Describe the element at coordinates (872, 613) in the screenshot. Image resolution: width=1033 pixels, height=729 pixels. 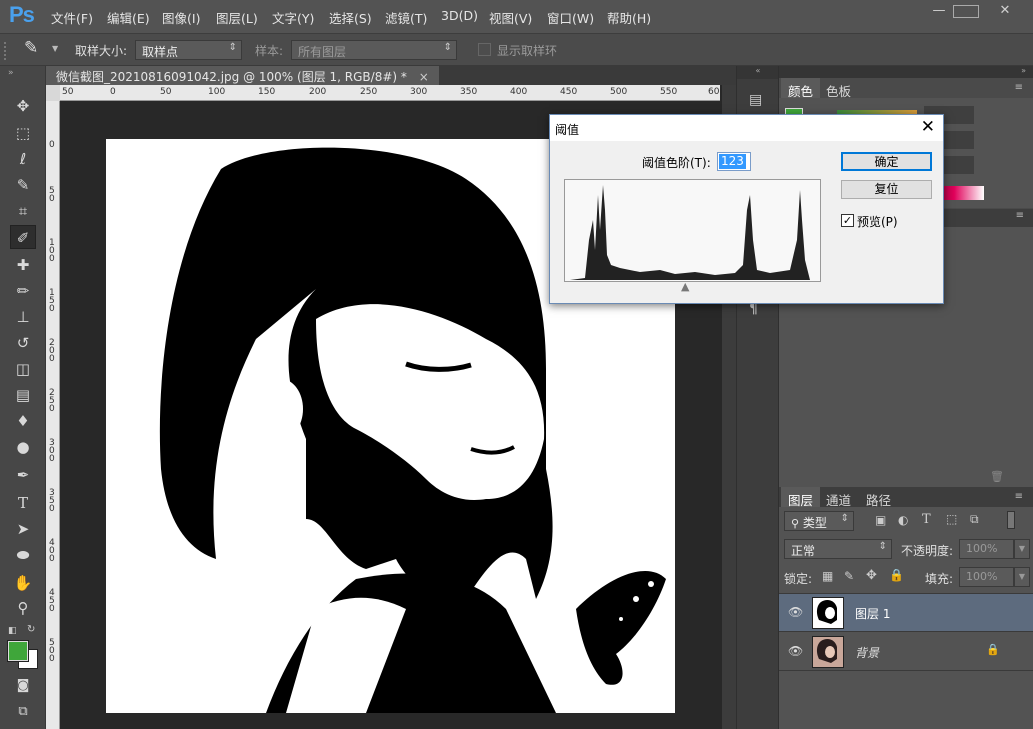
I see `layer-name: 图层 1` at that location.